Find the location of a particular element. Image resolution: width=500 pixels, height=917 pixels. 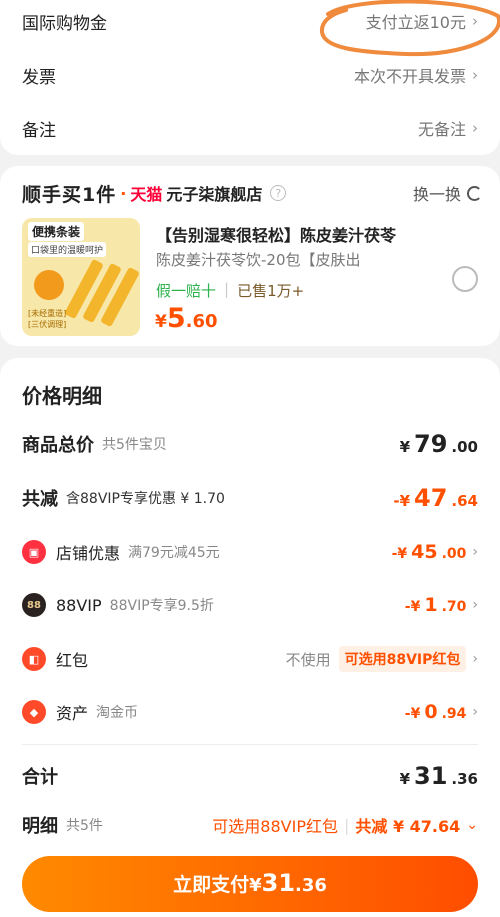

reduction-amount: -¥ 47.64 is located at coordinates (435, 498).